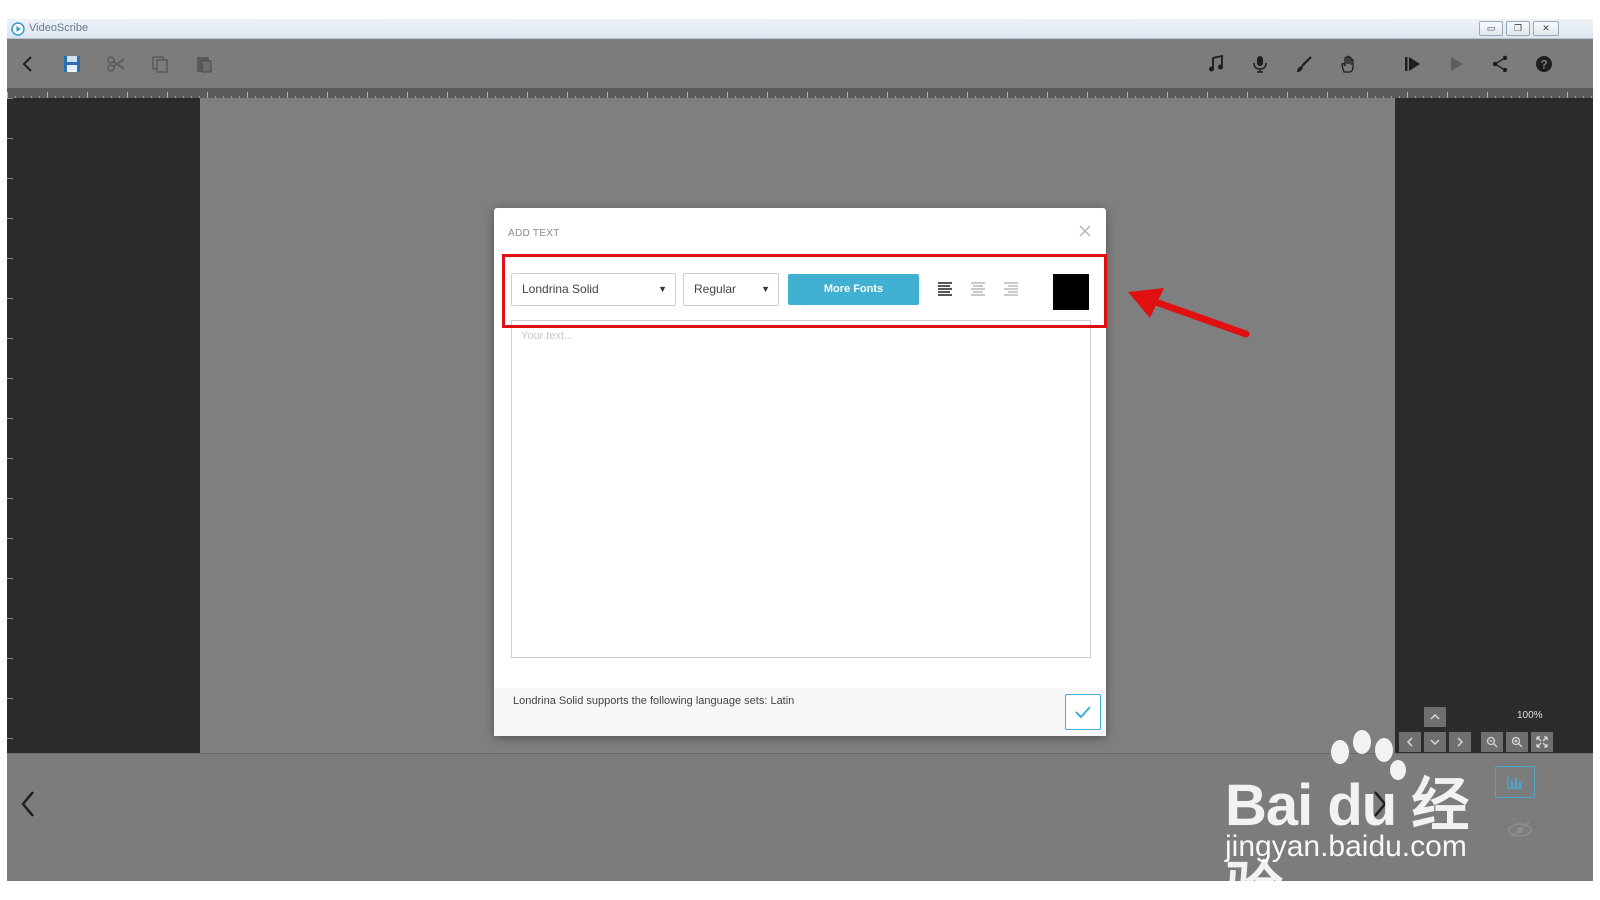 The width and height of the screenshot is (1600, 900). I want to click on paste-button, so click(204, 64).